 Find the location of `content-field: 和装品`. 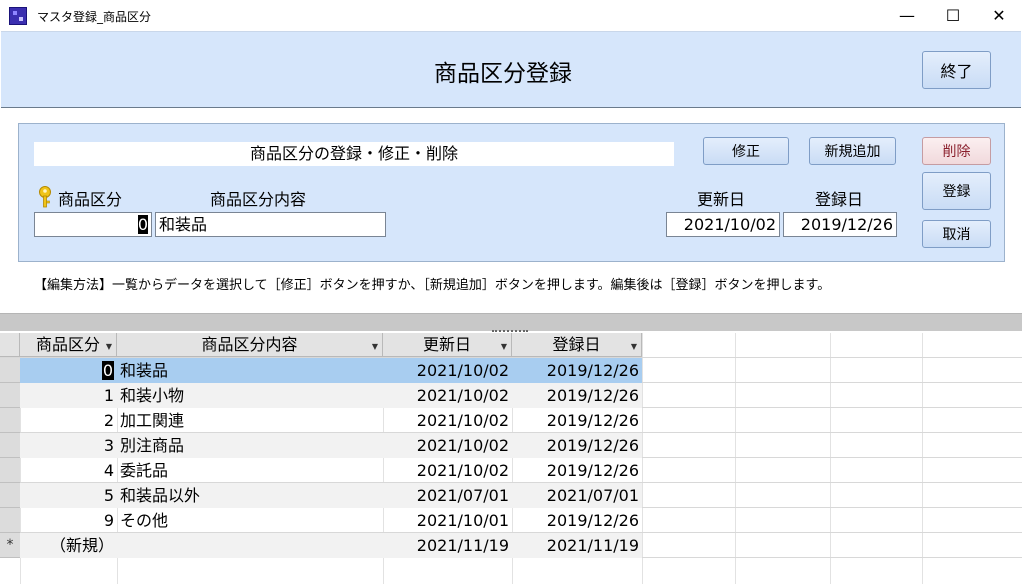

content-field: 和装品 is located at coordinates (270, 224).